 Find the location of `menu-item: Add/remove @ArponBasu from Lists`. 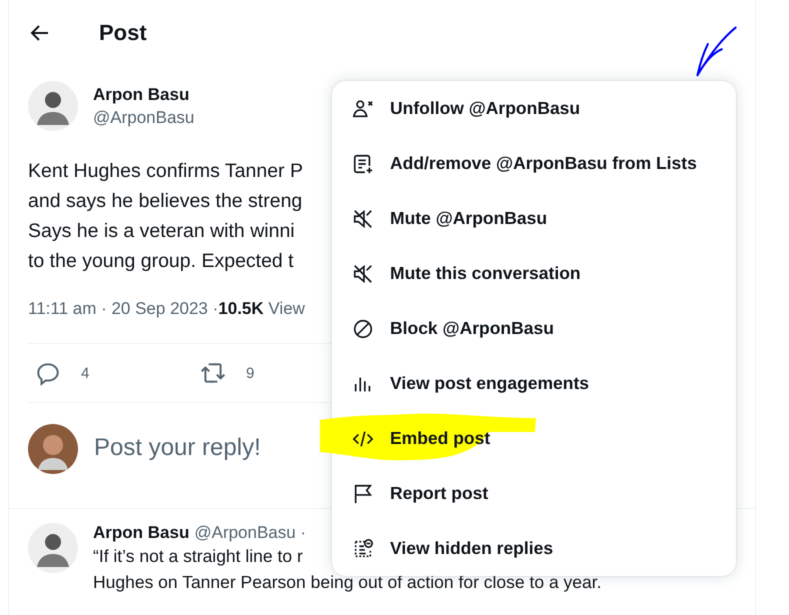

menu-item: Add/remove @ArponBasu from Lists is located at coordinates (534, 163).